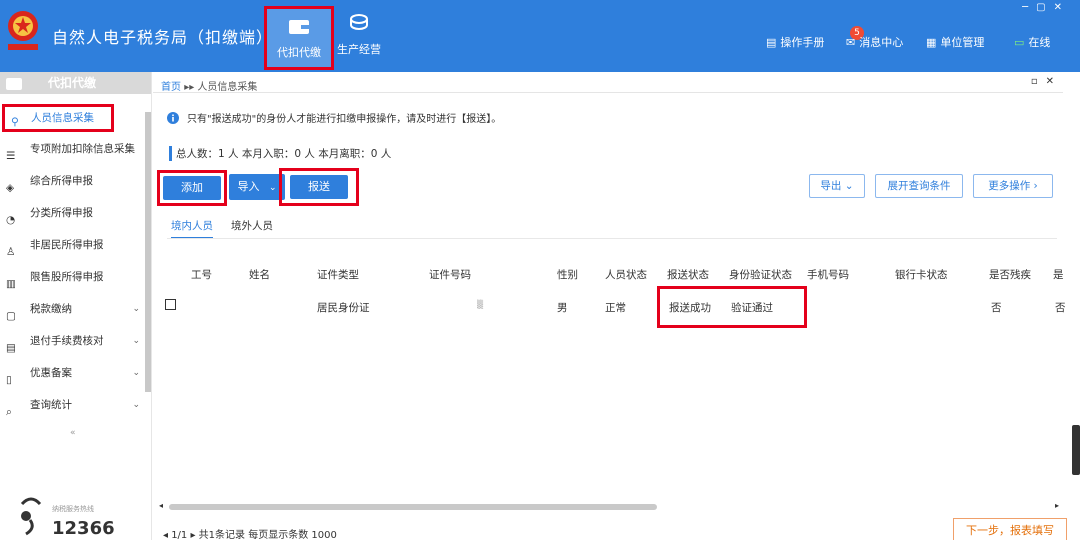 The width and height of the screenshot is (1080, 540). Describe the element at coordinates (608, 92) in the screenshot. I see `tab-divider` at that location.